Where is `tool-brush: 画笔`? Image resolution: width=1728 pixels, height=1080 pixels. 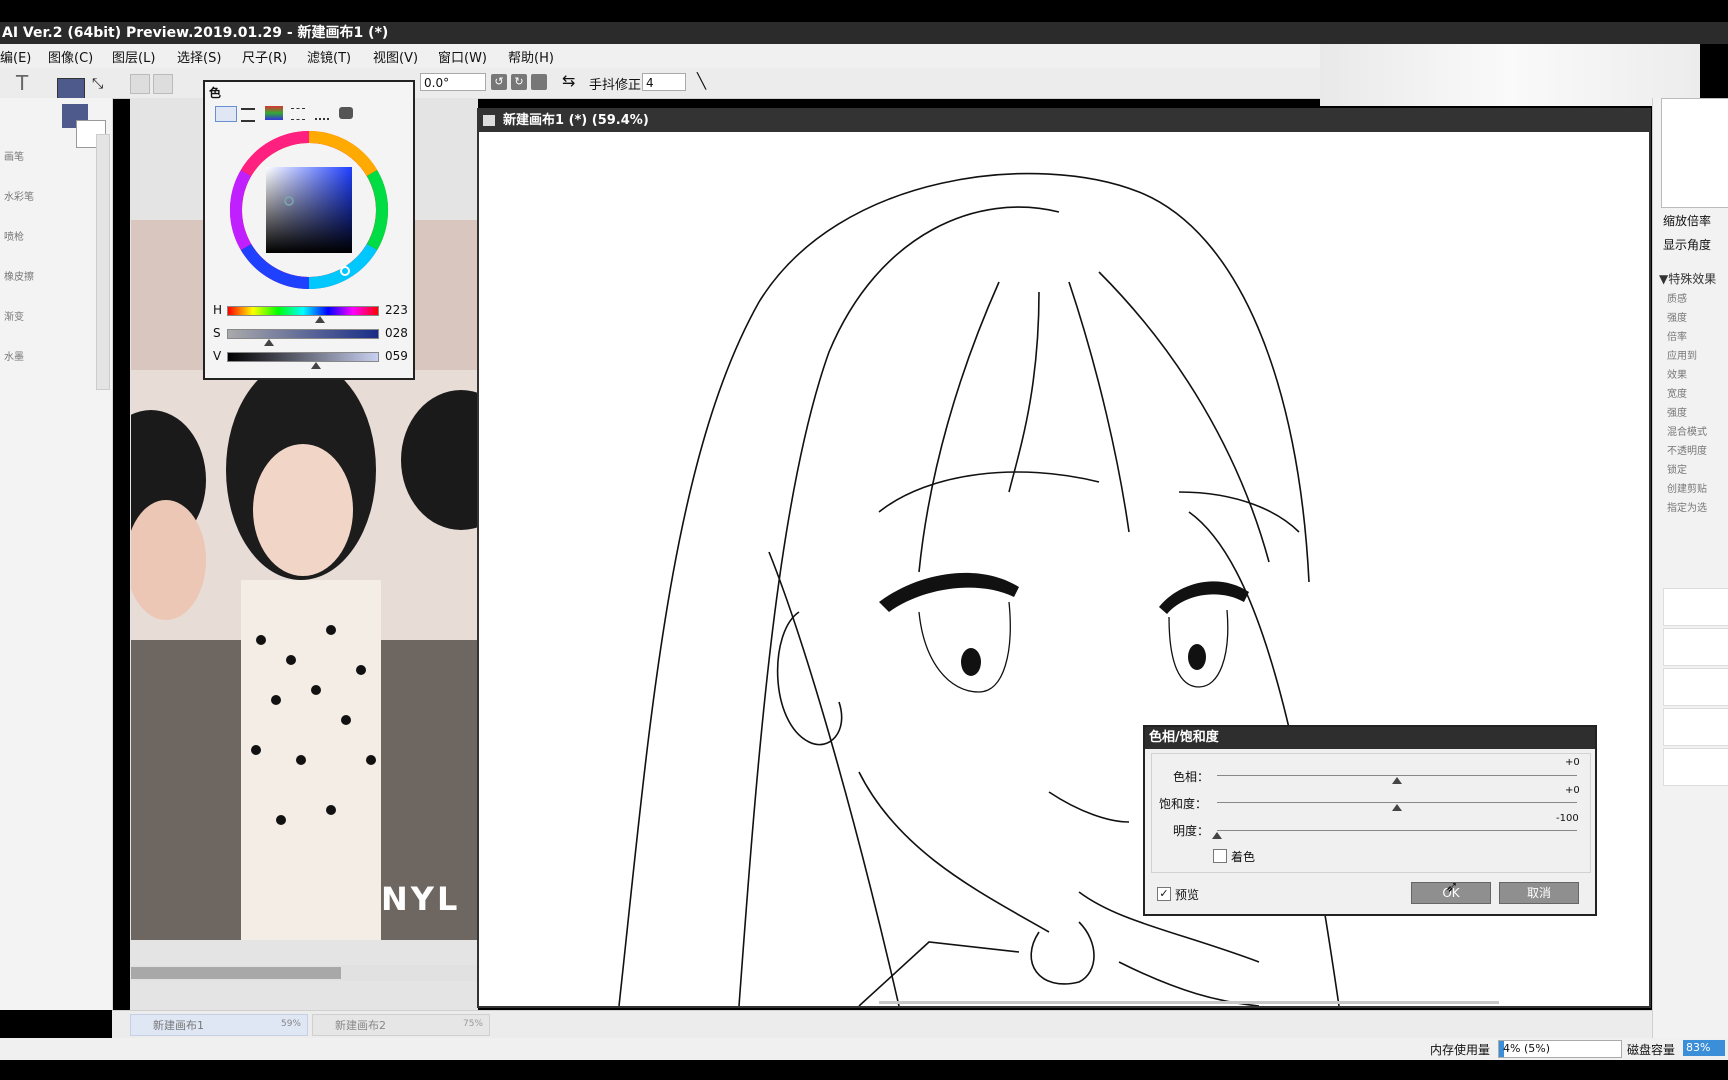 tool-brush: 画笔 is located at coordinates (54, 158).